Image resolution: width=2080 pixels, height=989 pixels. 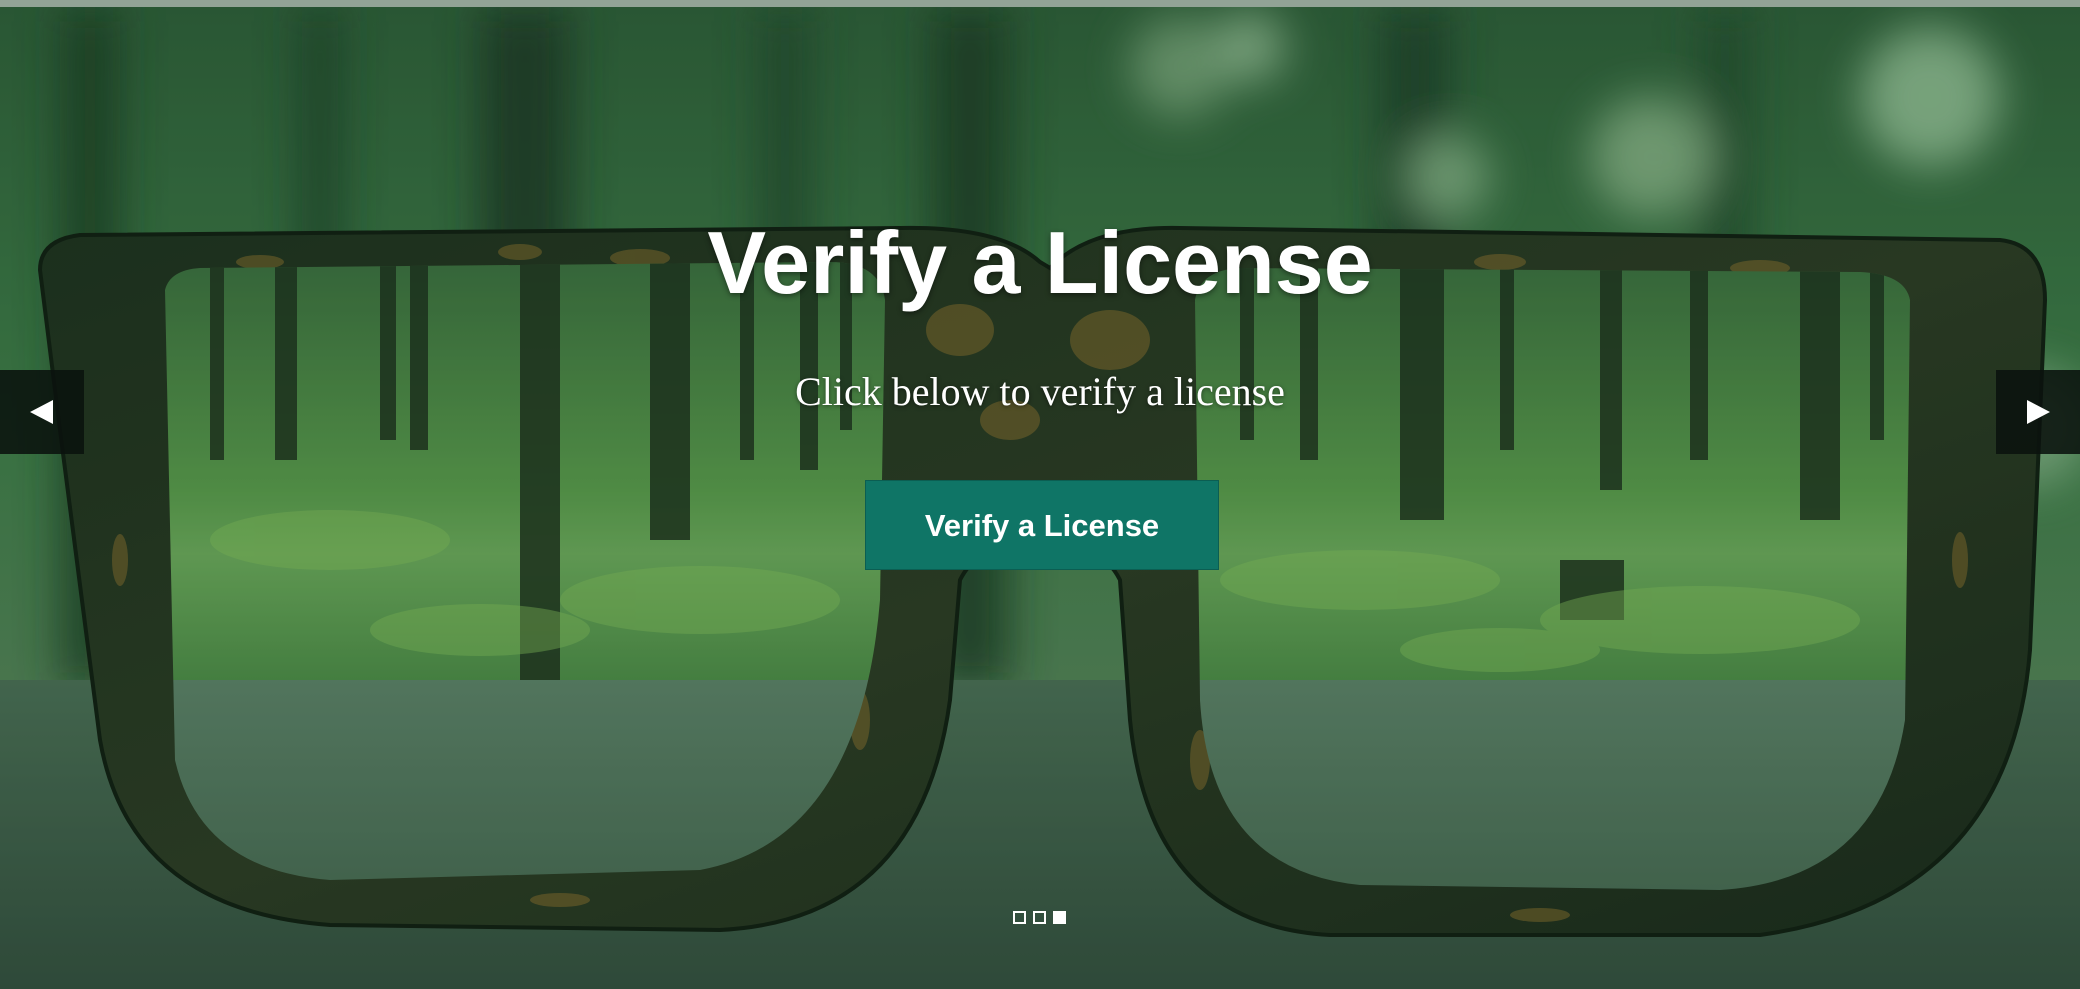 What do you see at coordinates (1040, 391) in the screenshot?
I see `hero-subtitle: Click below to verify a license` at bounding box center [1040, 391].